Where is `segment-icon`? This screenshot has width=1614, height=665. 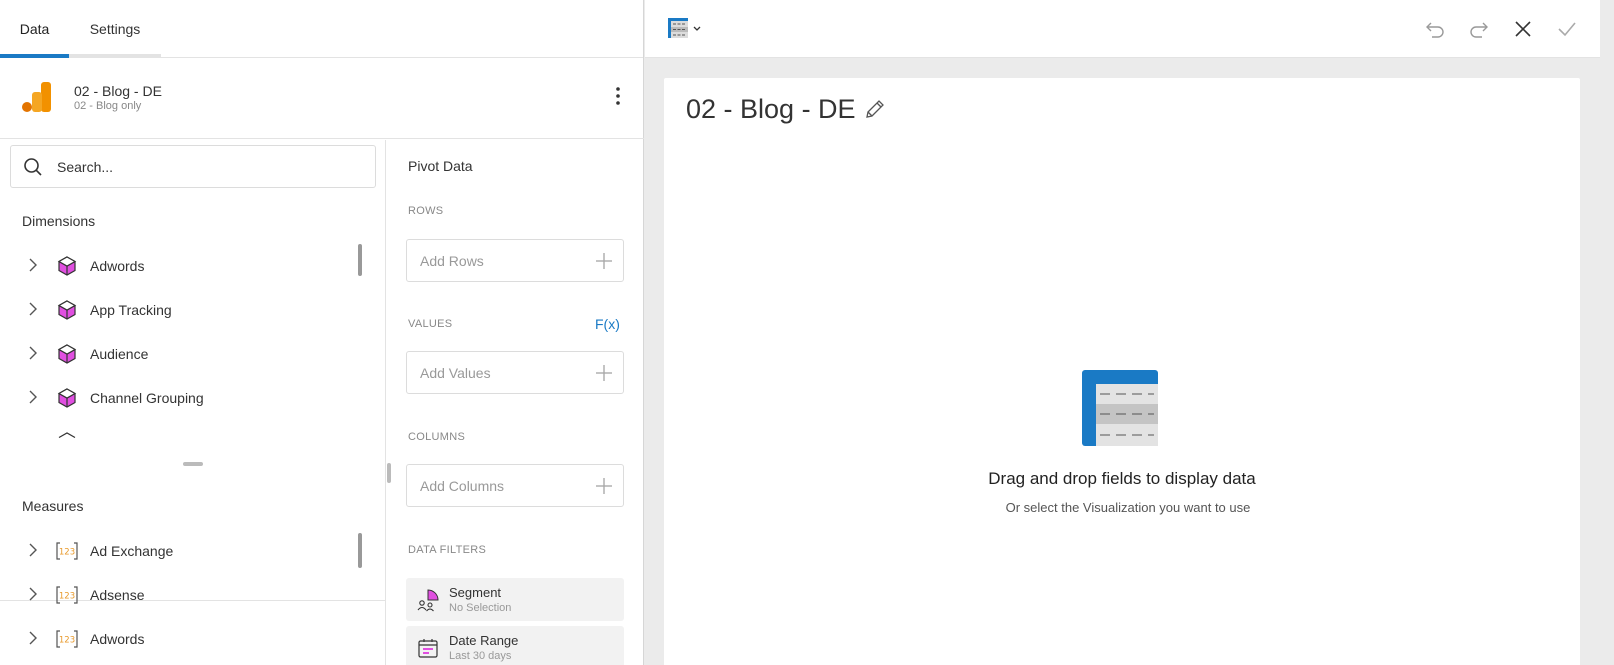
segment-icon is located at coordinates (428, 600).